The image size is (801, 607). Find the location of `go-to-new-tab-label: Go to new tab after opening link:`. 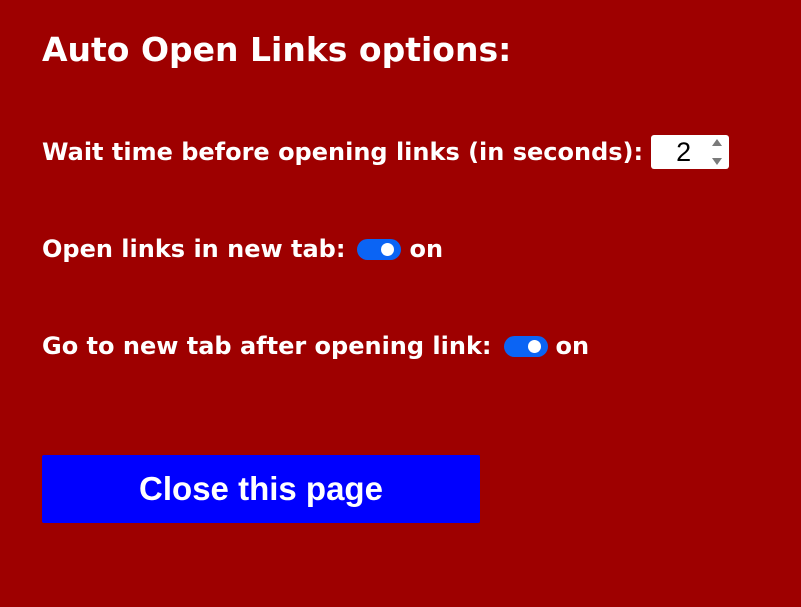

go-to-new-tab-label: Go to new tab after opening link: is located at coordinates (267, 346).